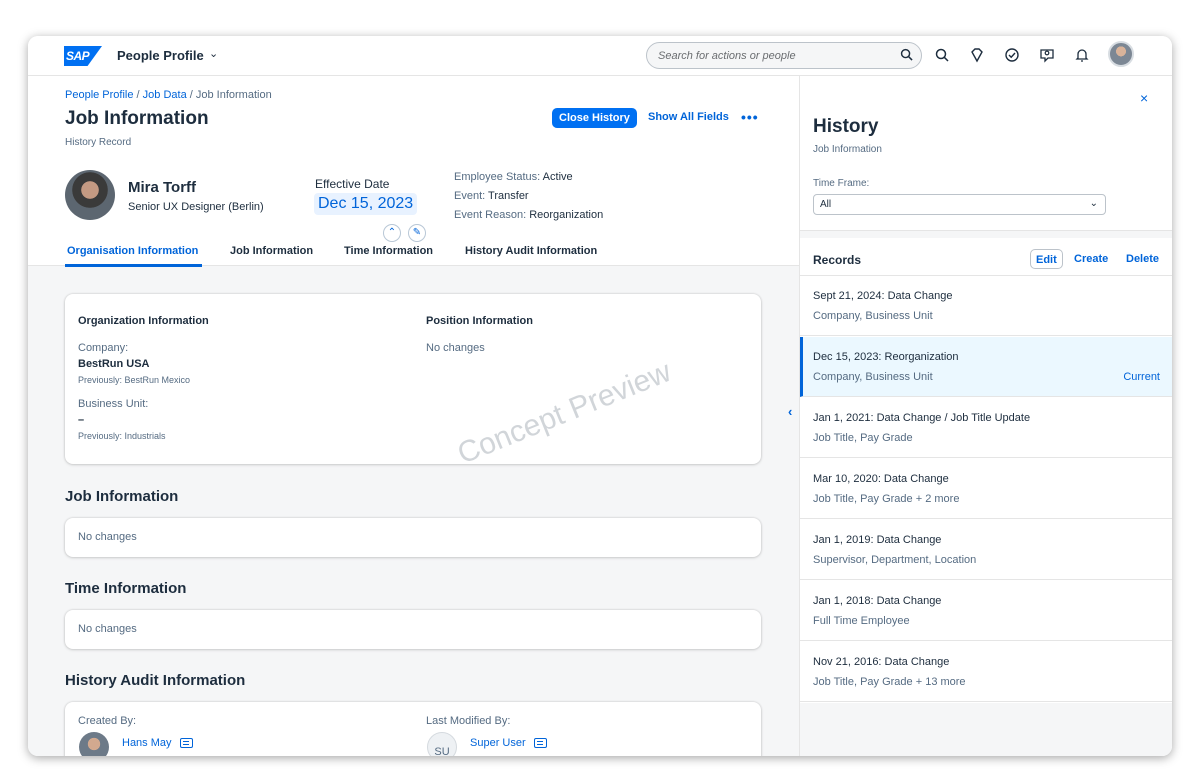 The height and width of the screenshot is (776, 1200). What do you see at coordinates (81, 420) in the screenshot?
I see `business-unit-value: –` at bounding box center [81, 420].